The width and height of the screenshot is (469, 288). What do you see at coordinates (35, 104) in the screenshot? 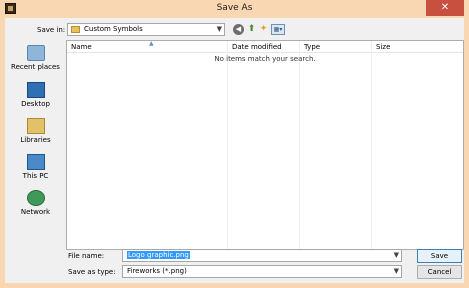
I see `place-label: Desktop` at bounding box center [35, 104].